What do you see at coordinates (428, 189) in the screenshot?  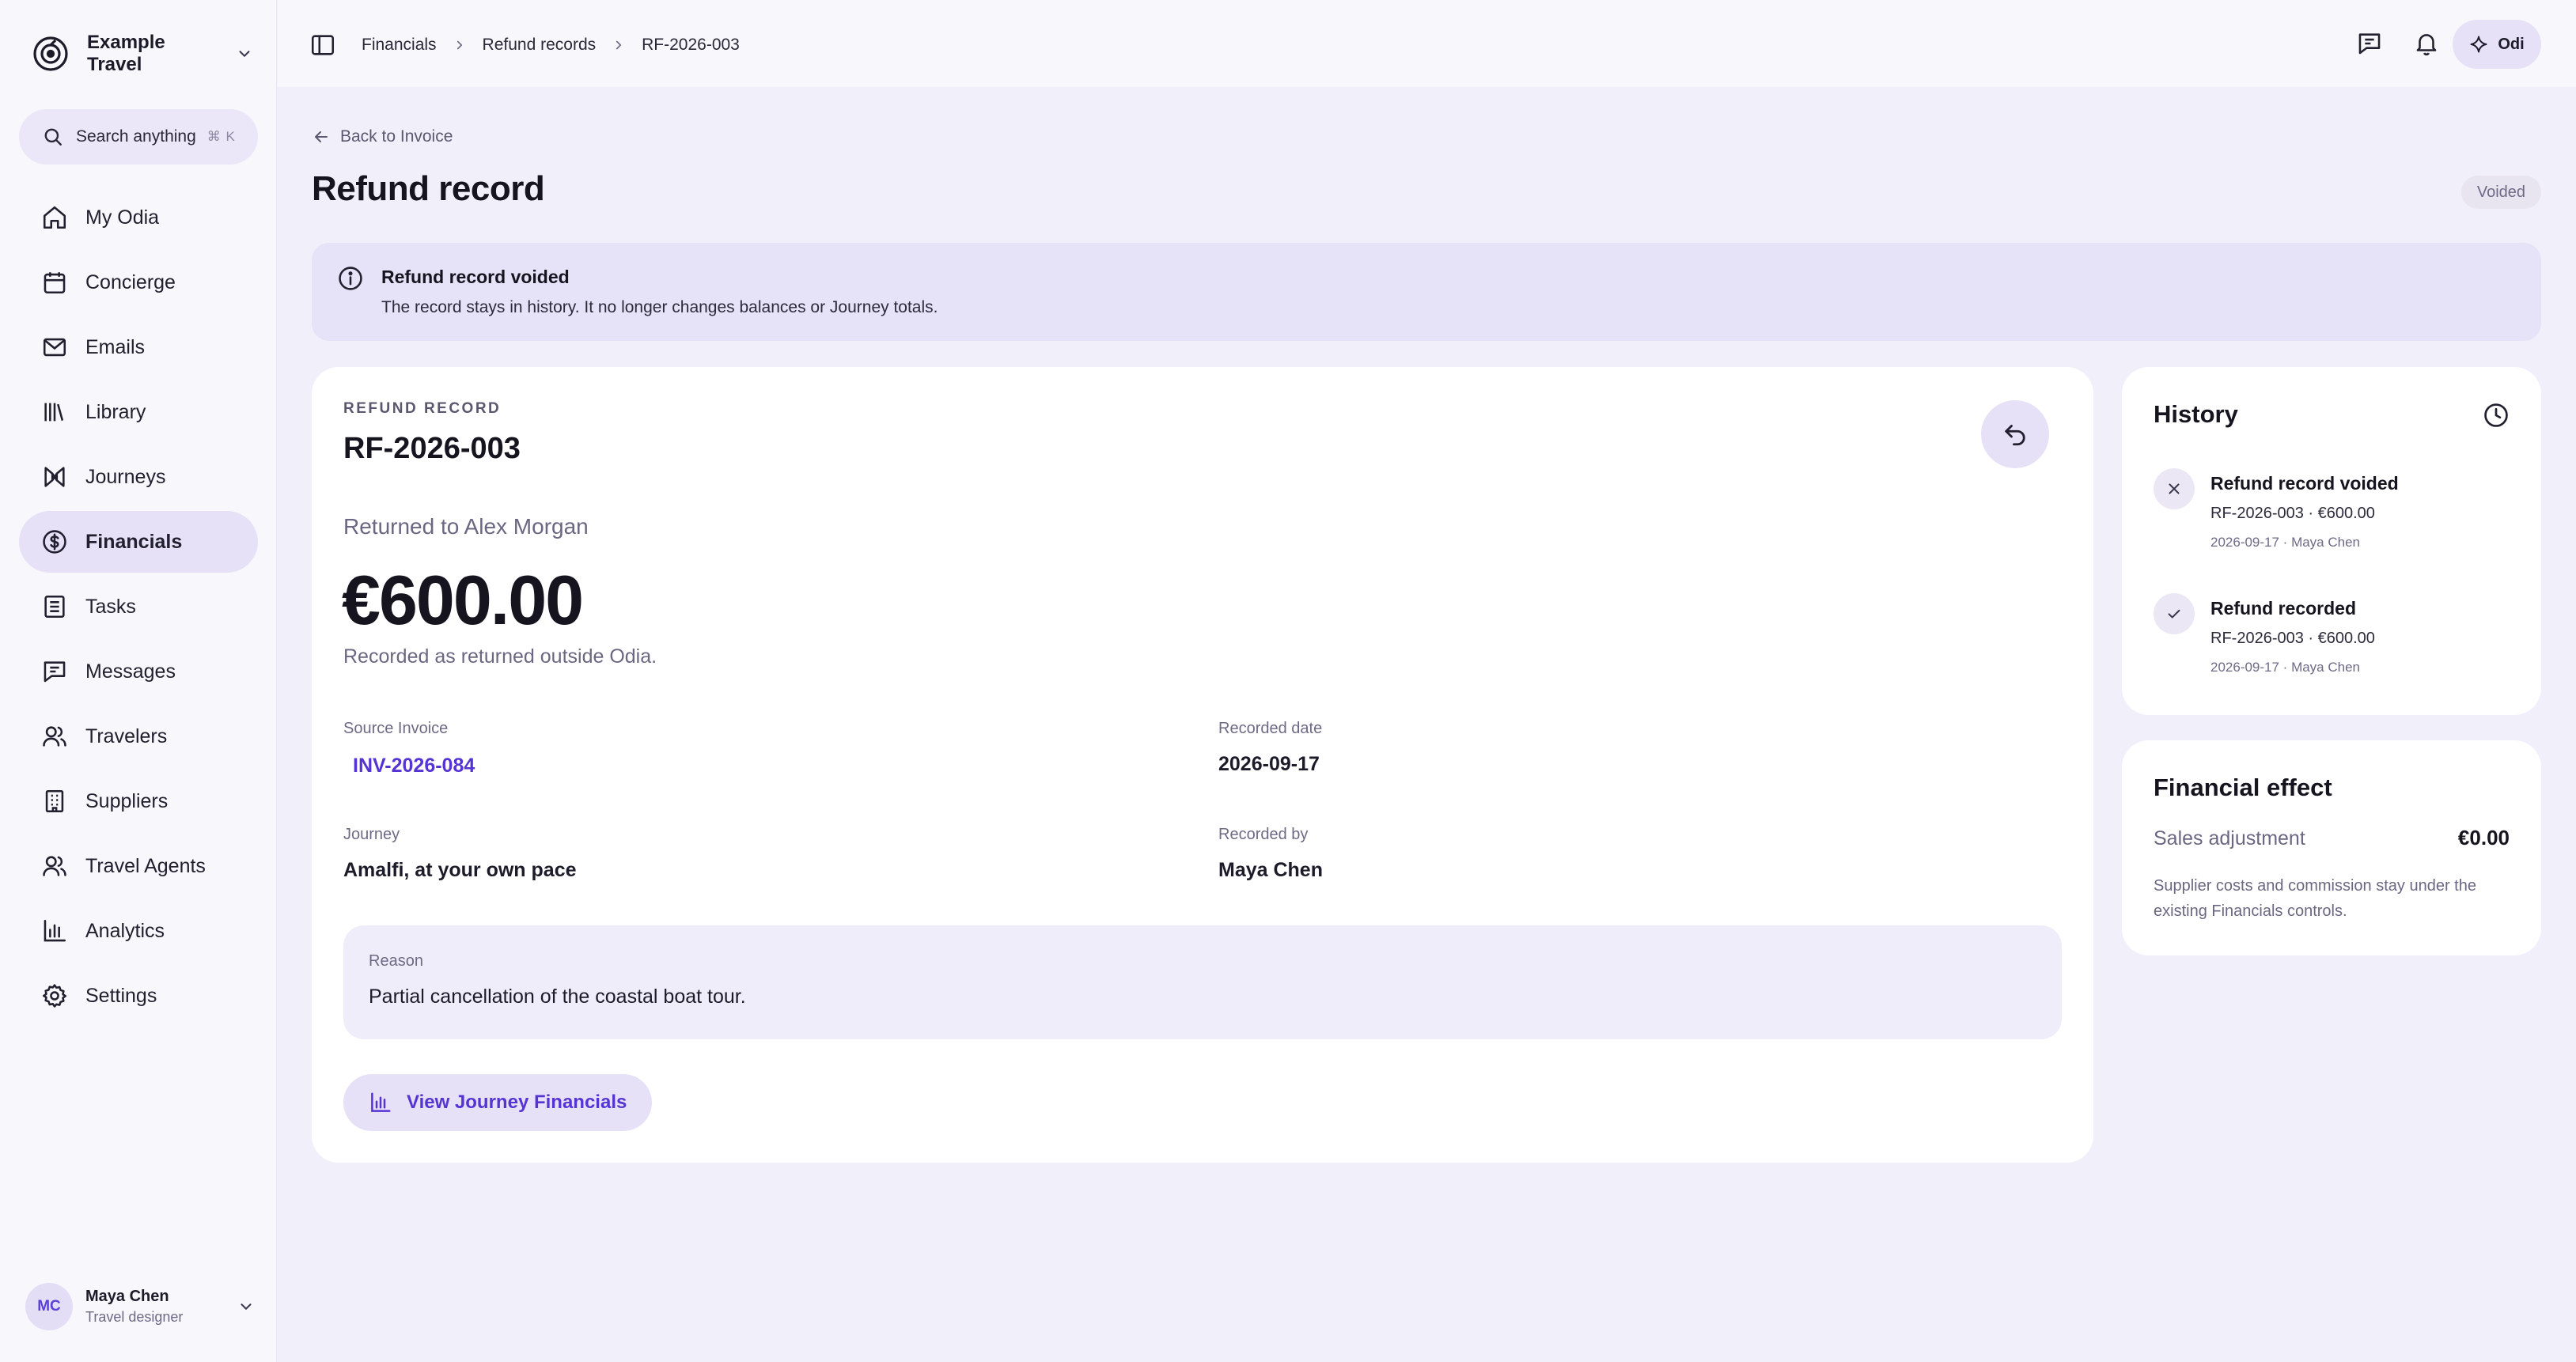 I see `page-title: Refund record` at bounding box center [428, 189].